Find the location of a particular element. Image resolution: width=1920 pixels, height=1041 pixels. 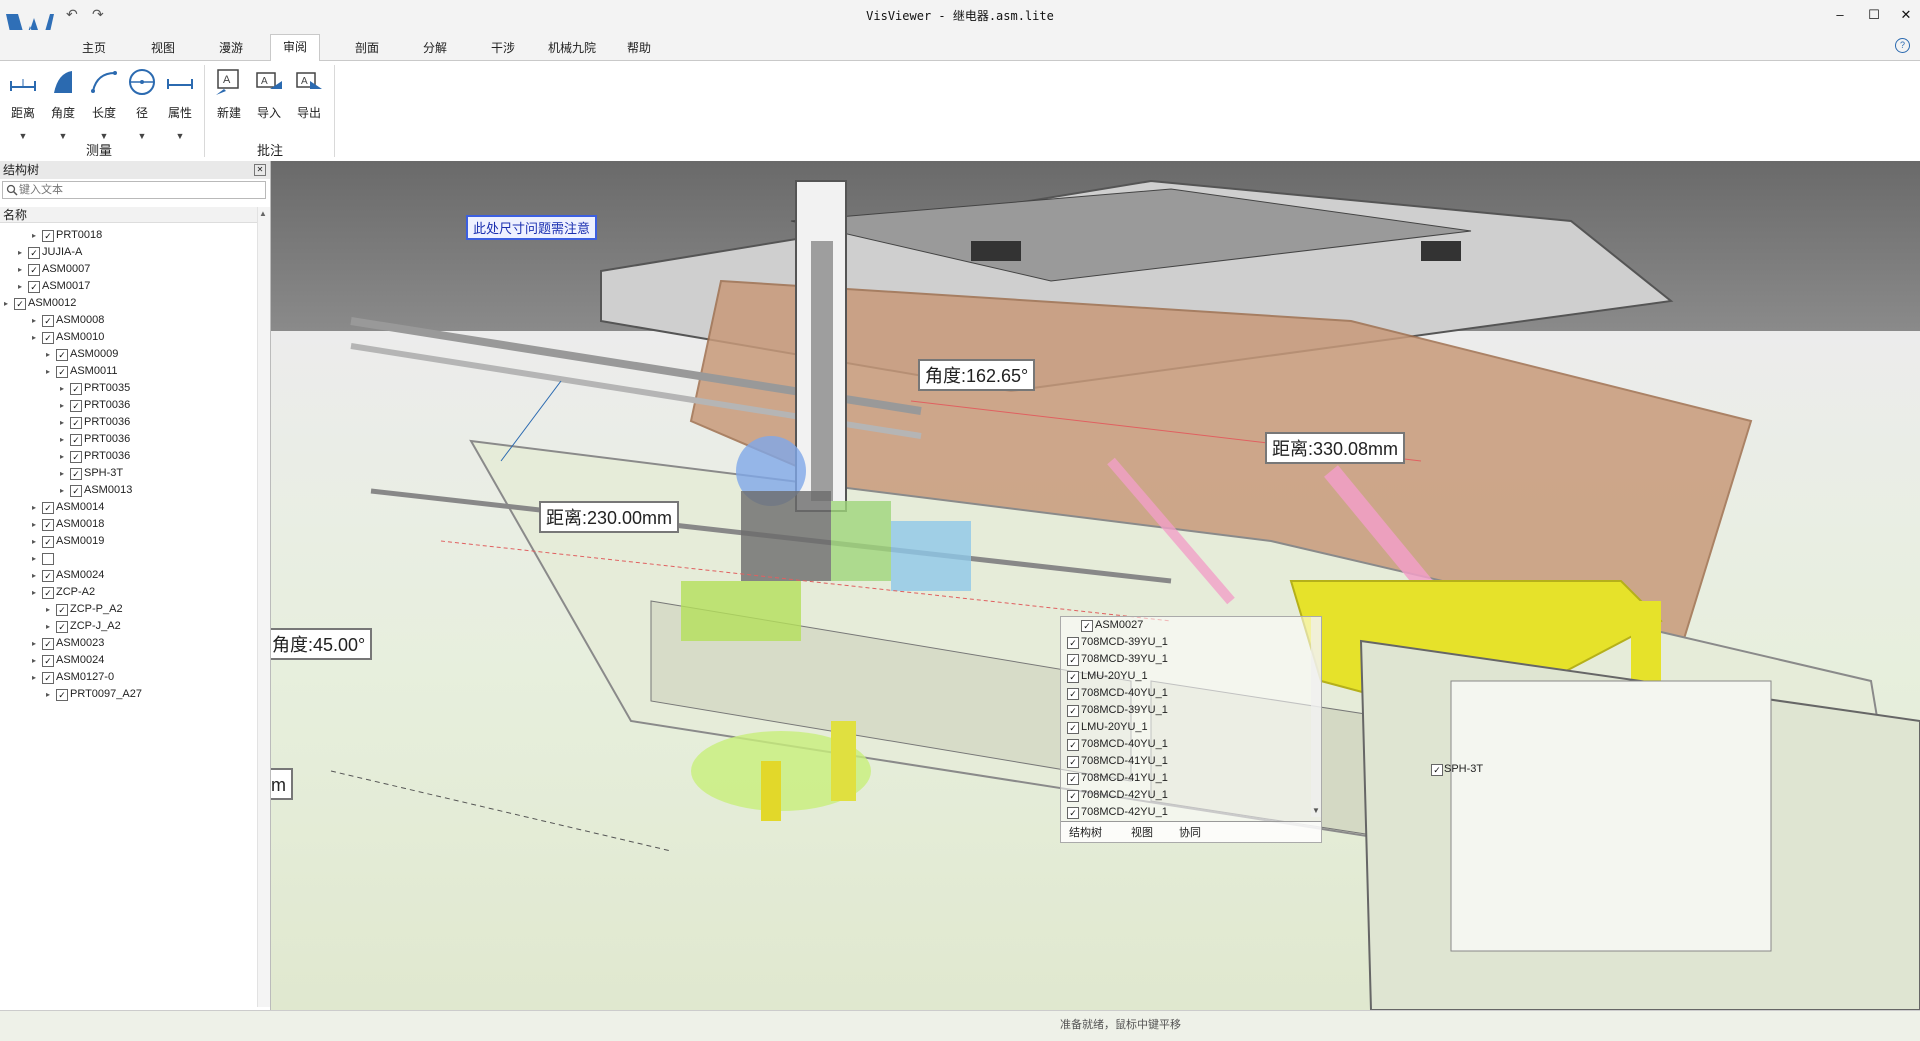

tab-structure-tree: 结构树 is located at coordinates (1085, 832).